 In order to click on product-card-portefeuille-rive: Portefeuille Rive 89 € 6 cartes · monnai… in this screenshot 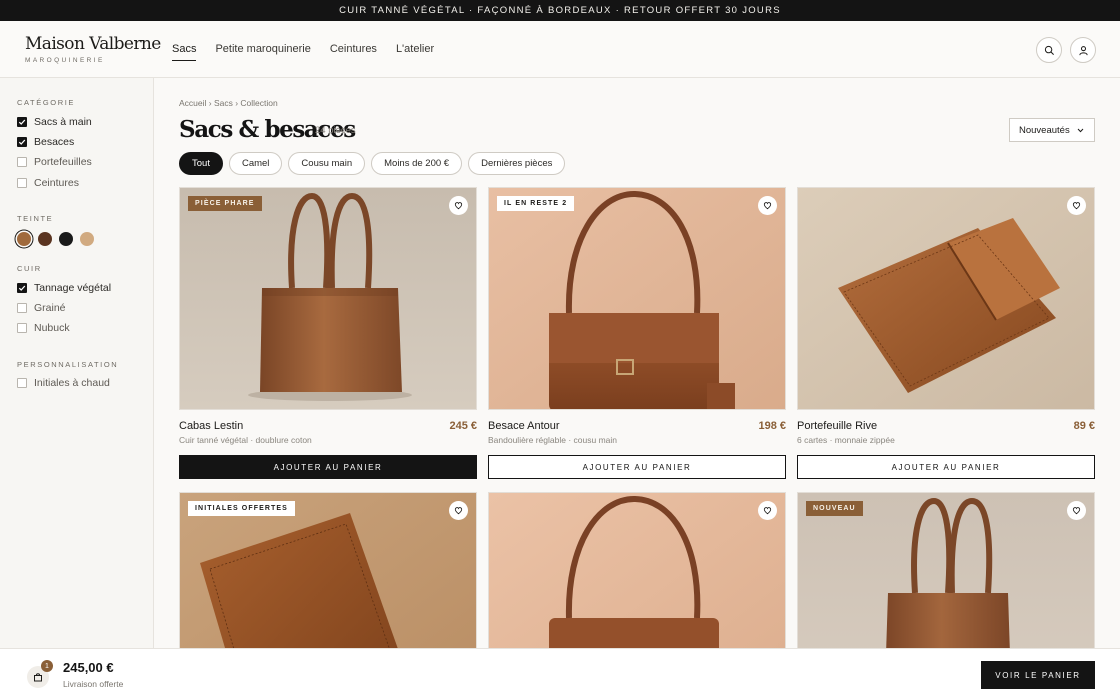, I will do `click(946, 333)`.